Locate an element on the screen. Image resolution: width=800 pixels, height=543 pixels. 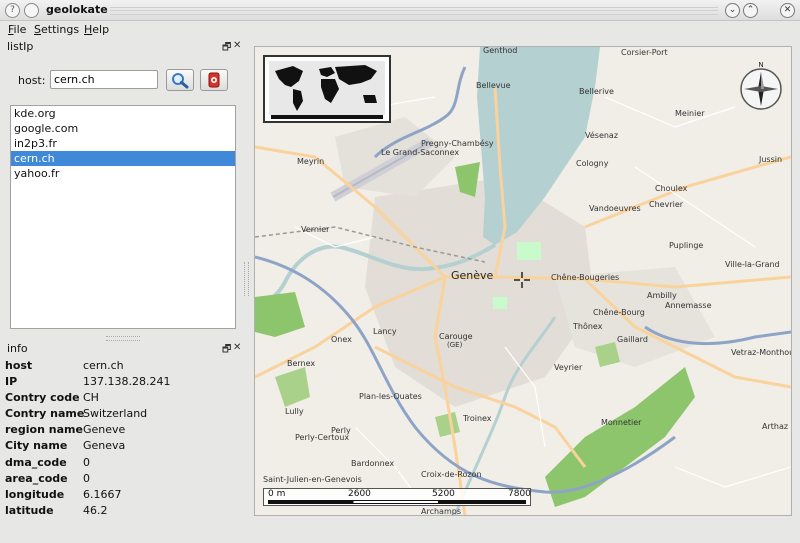
map-label: Monnetier is located at coordinates (621, 422).